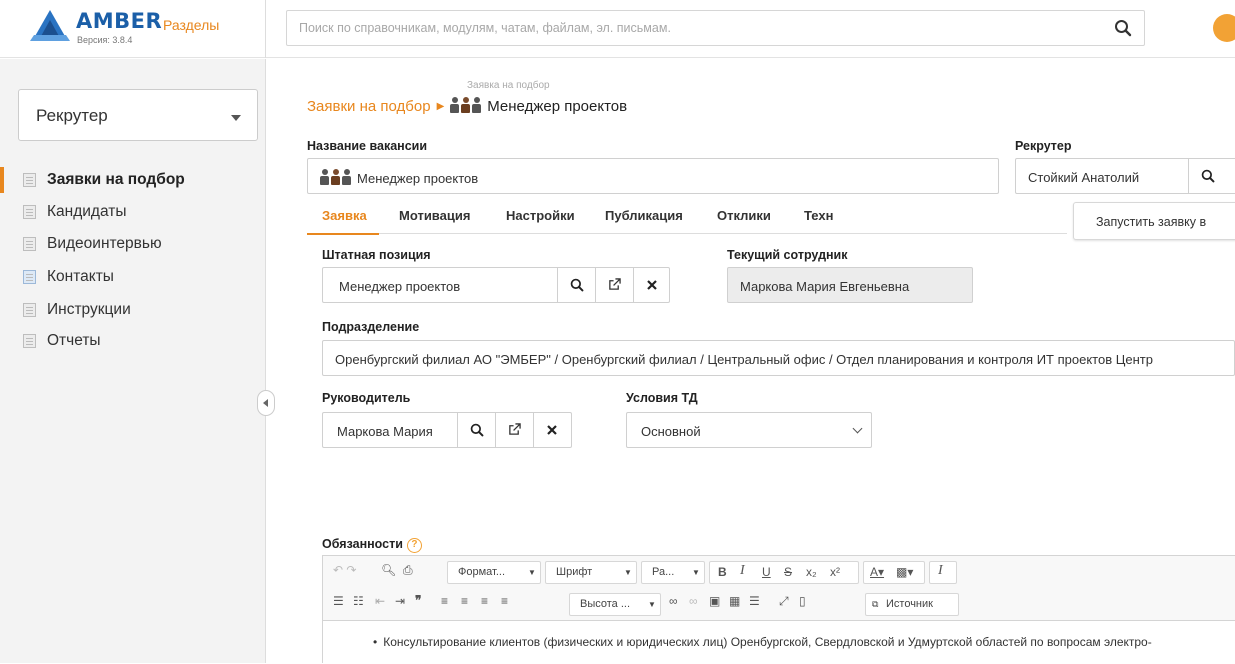 The height and width of the screenshot is (664, 1235). What do you see at coordinates (132, 212) in the screenshot?
I see `sidebar-item-candidates: Кандидаты` at bounding box center [132, 212].